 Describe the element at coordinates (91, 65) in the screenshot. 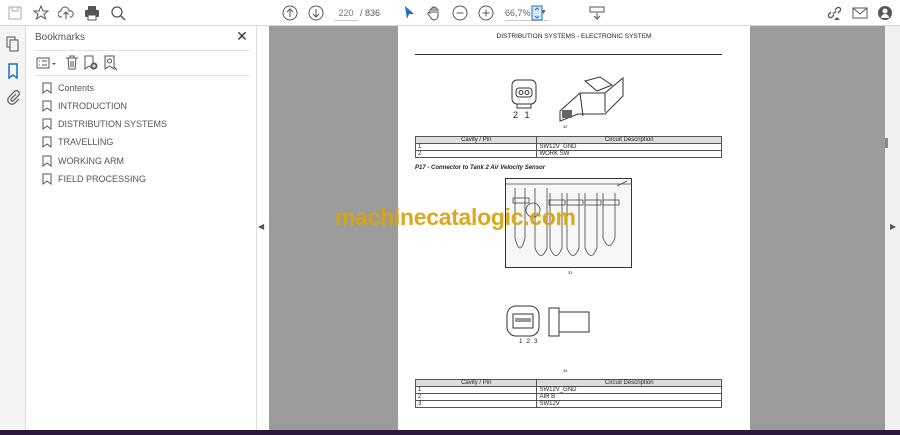

I see `add-bookmark-icon` at that location.